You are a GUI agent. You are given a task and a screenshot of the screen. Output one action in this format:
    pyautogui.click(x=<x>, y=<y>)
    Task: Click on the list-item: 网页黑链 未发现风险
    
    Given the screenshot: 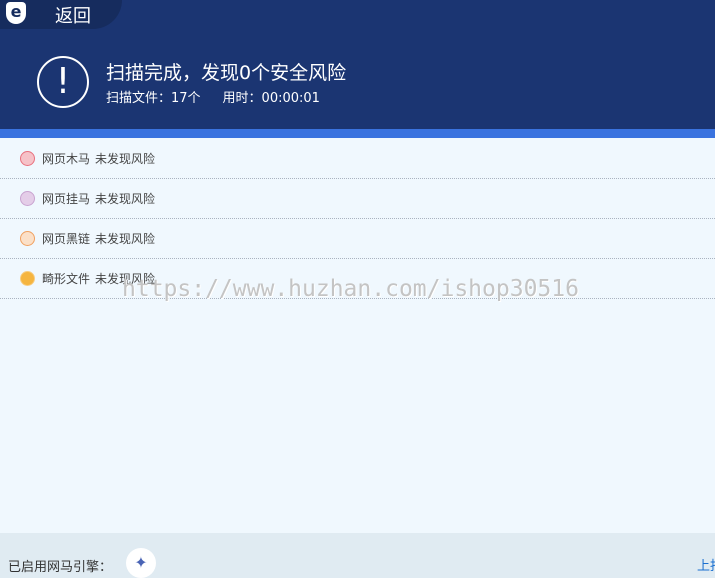 What is the action you would take?
    pyautogui.click(x=357, y=239)
    